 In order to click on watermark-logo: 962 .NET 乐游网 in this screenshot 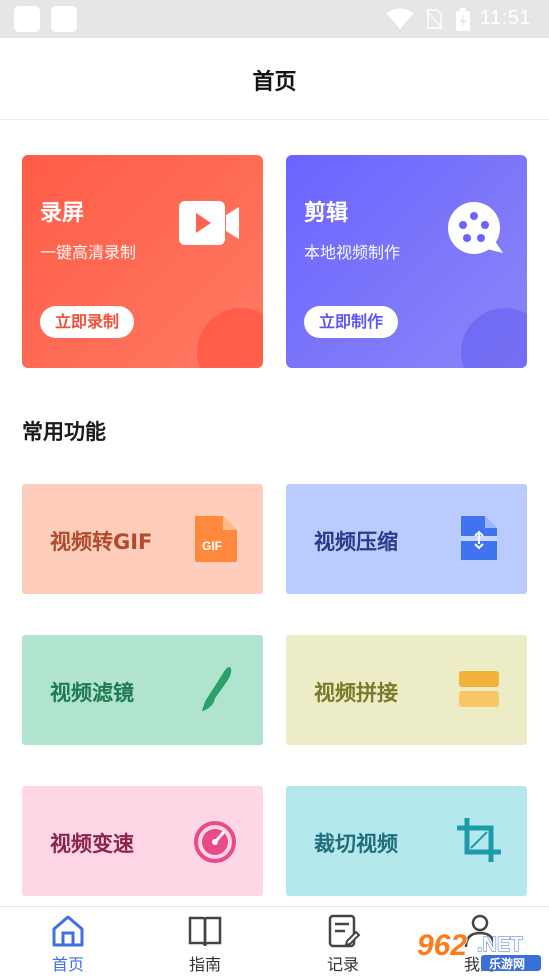, I will do `click(478, 949)`.